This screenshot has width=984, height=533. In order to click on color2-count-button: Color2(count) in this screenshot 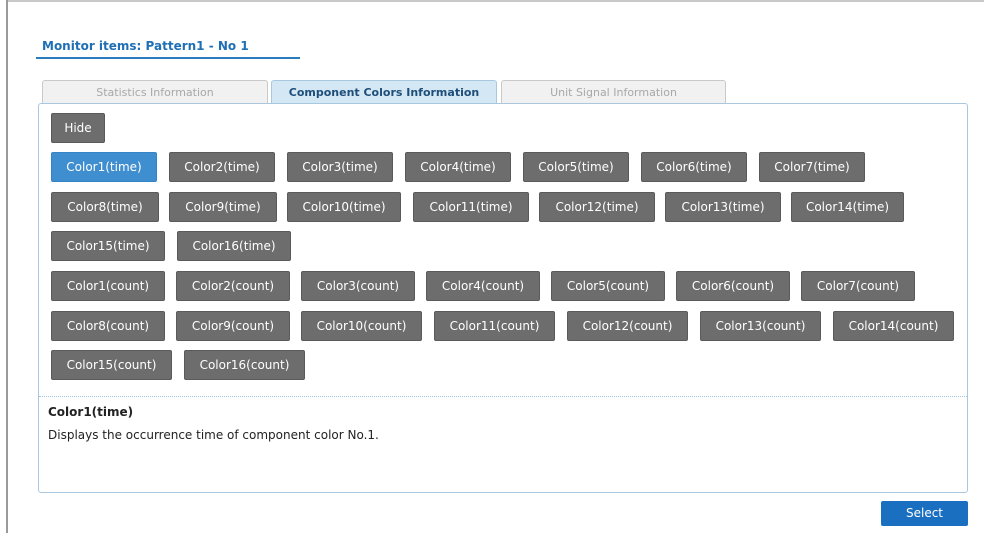, I will do `click(233, 286)`.